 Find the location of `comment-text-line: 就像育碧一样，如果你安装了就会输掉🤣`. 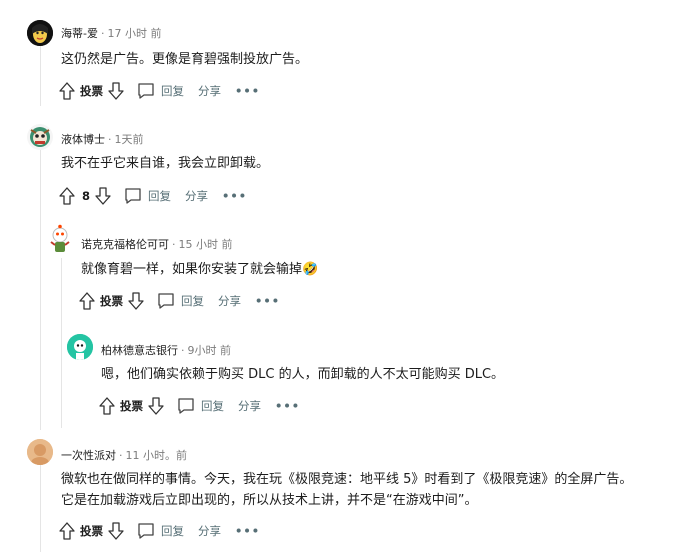

comment-text-line: 就像育碧一样，如果你安装了就会输掉🤣 is located at coordinates (199, 269).